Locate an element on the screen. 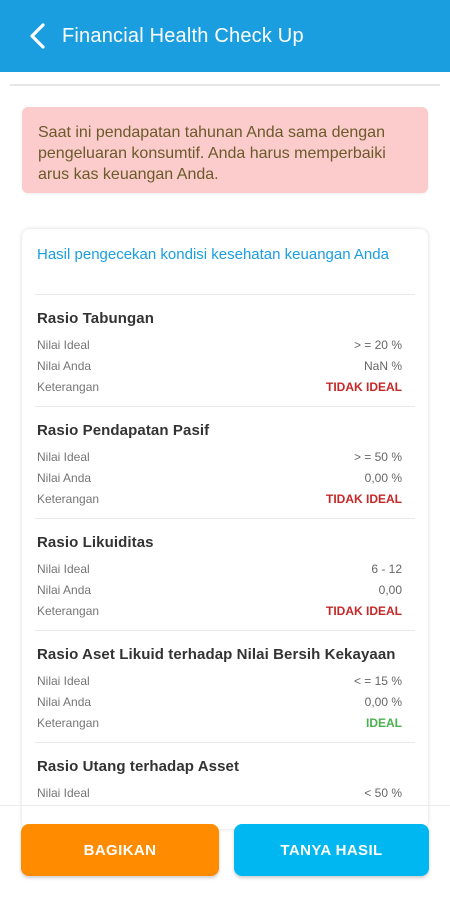  note-row: Keterangan IDEAL is located at coordinates (219, 722).